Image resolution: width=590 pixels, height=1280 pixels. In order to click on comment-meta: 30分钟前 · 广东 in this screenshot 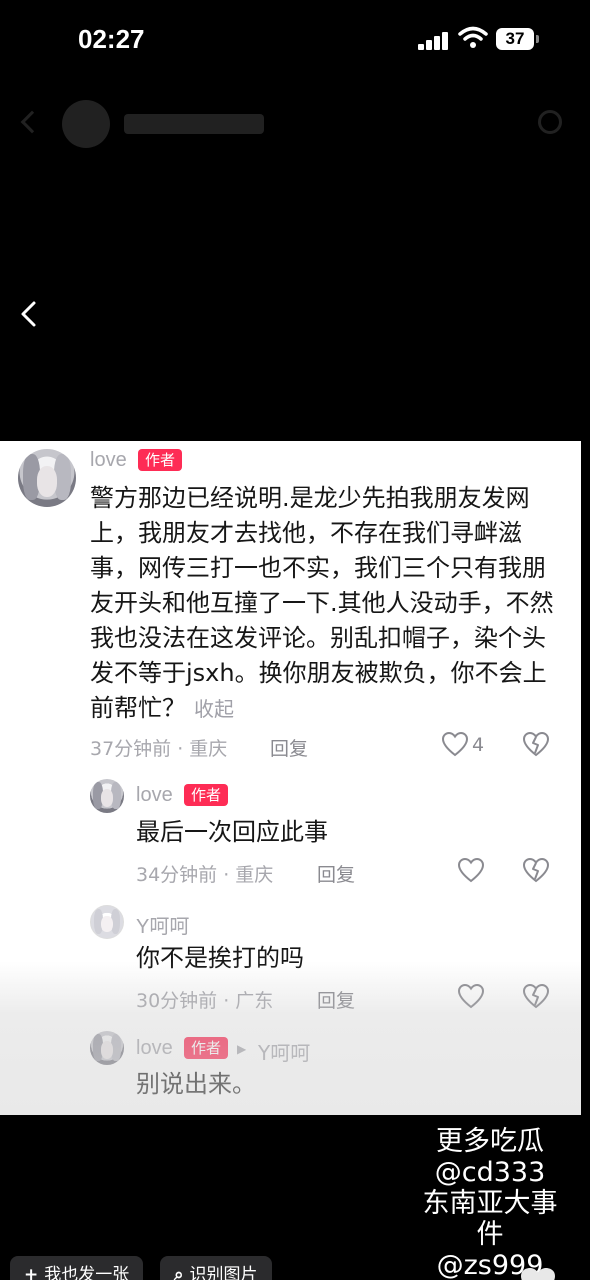, I will do `click(205, 1001)`.